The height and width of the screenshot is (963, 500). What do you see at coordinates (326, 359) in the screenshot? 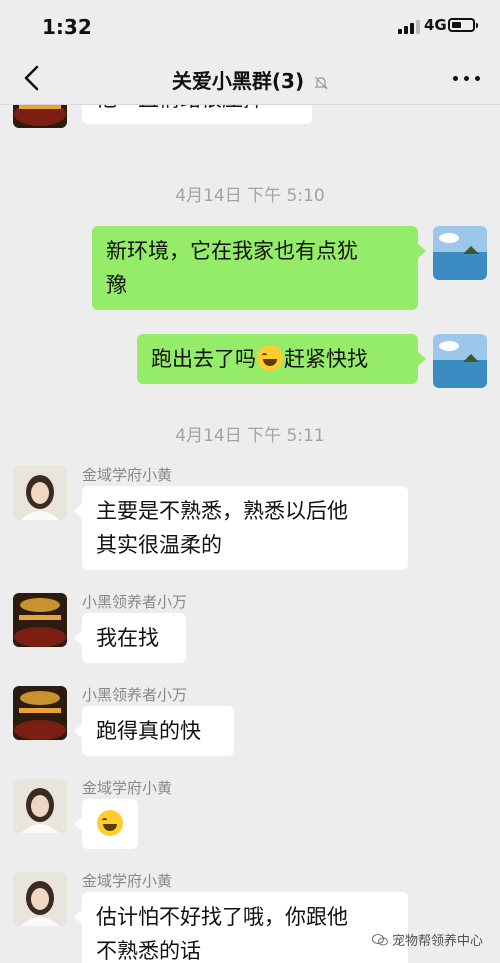
I see `message-text: 赶紧快找` at bounding box center [326, 359].